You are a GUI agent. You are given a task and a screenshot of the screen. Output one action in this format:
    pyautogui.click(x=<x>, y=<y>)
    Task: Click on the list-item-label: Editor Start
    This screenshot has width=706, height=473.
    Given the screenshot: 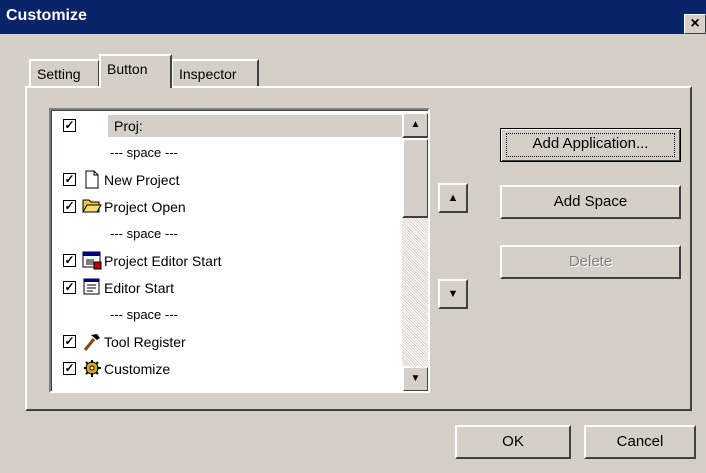 What is the action you would take?
    pyautogui.click(x=139, y=288)
    